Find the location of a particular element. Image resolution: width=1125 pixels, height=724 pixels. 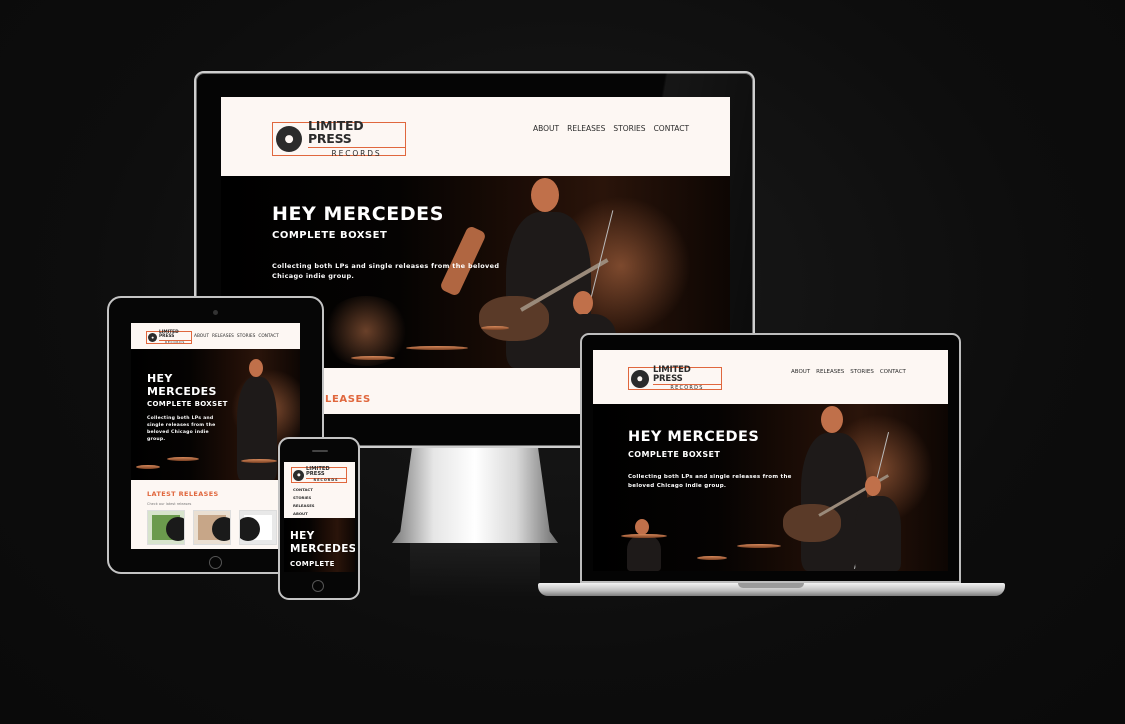

latest-releases-heading: LATEST RELEASES is located at coordinates (183, 494).